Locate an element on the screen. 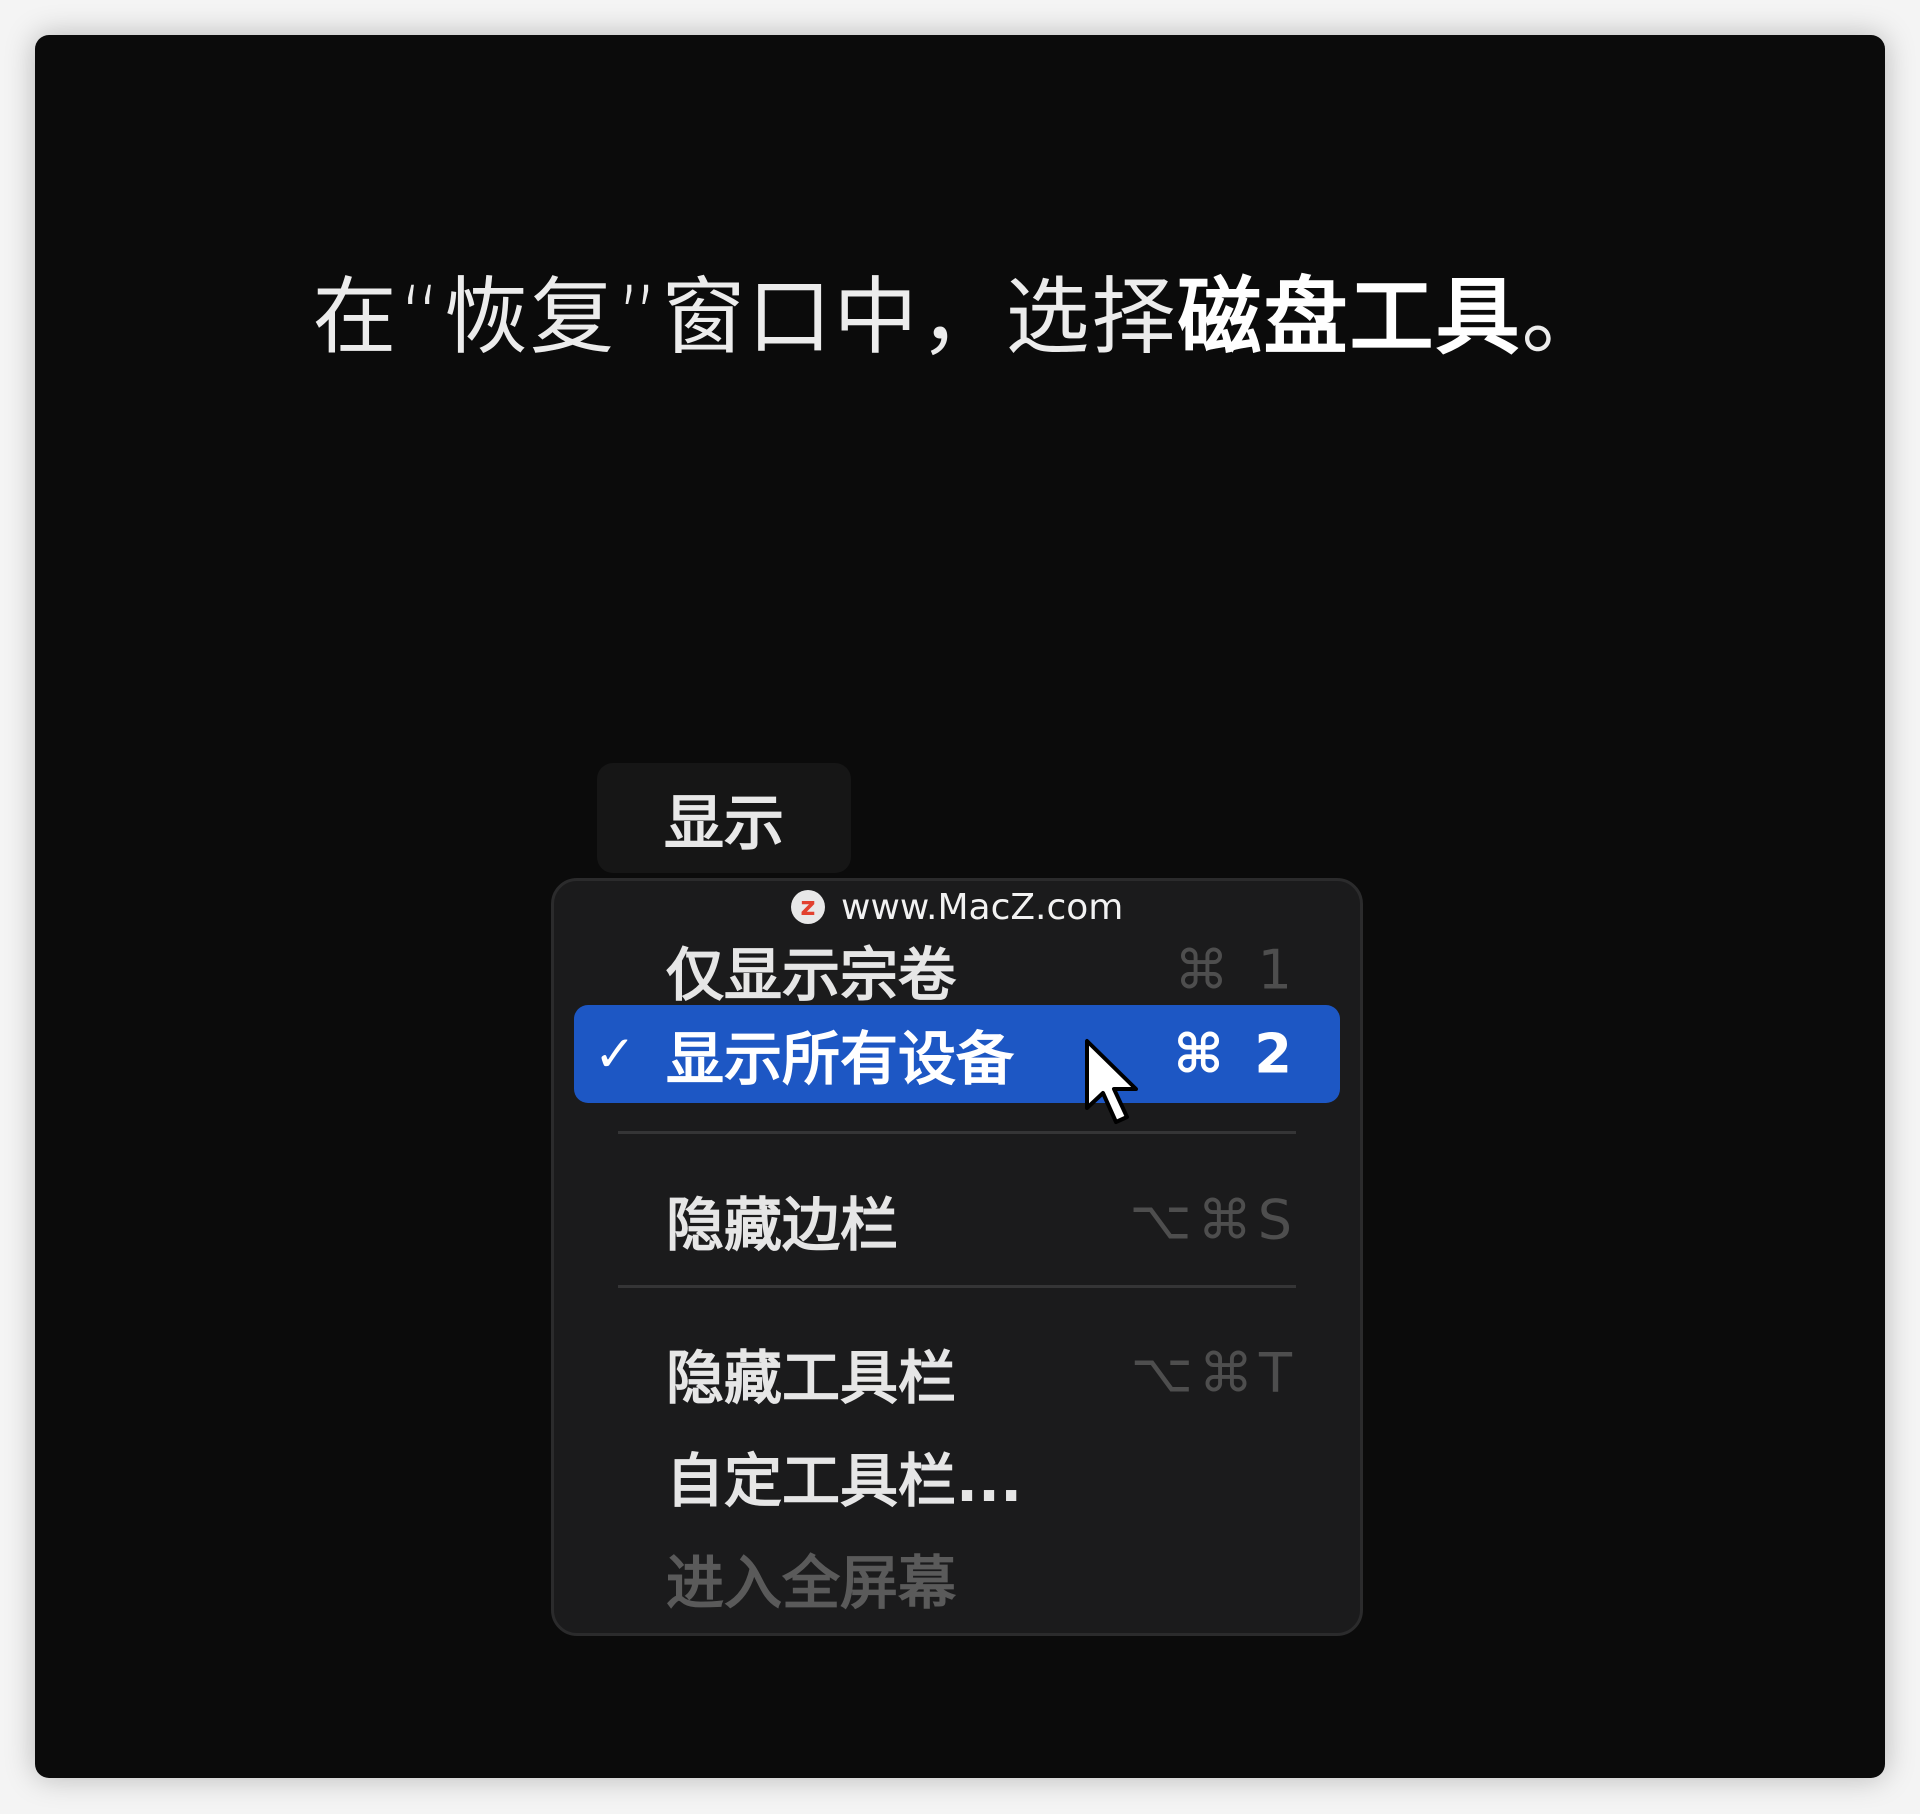  headline-suffix: 。 is located at coordinates (1564, 317).